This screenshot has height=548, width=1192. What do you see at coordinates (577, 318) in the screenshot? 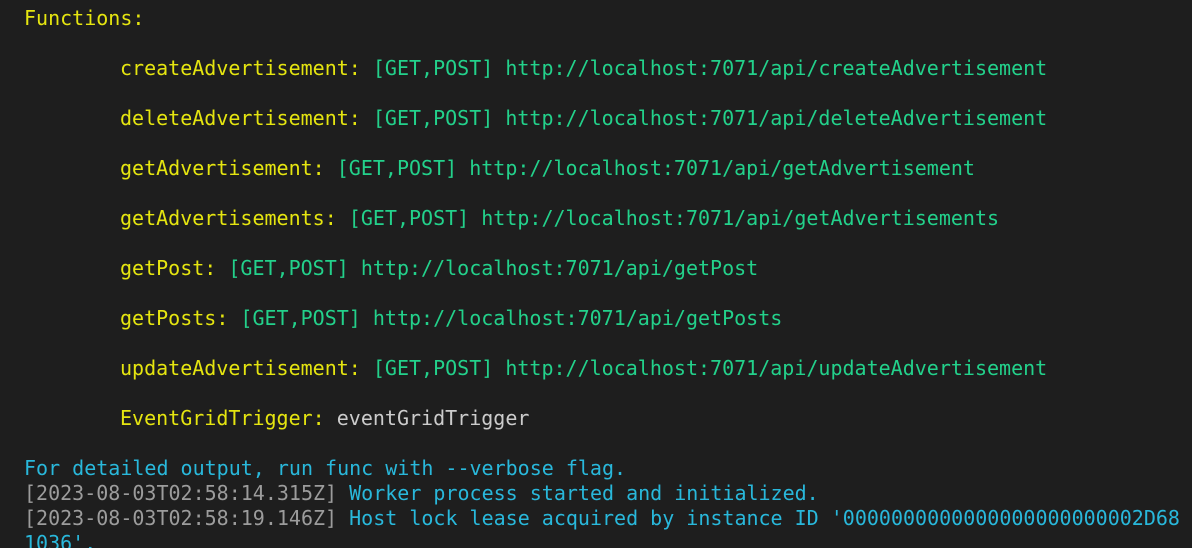
I see `function-url: http://localhost:7071/api/getPosts` at bounding box center [577, 318].